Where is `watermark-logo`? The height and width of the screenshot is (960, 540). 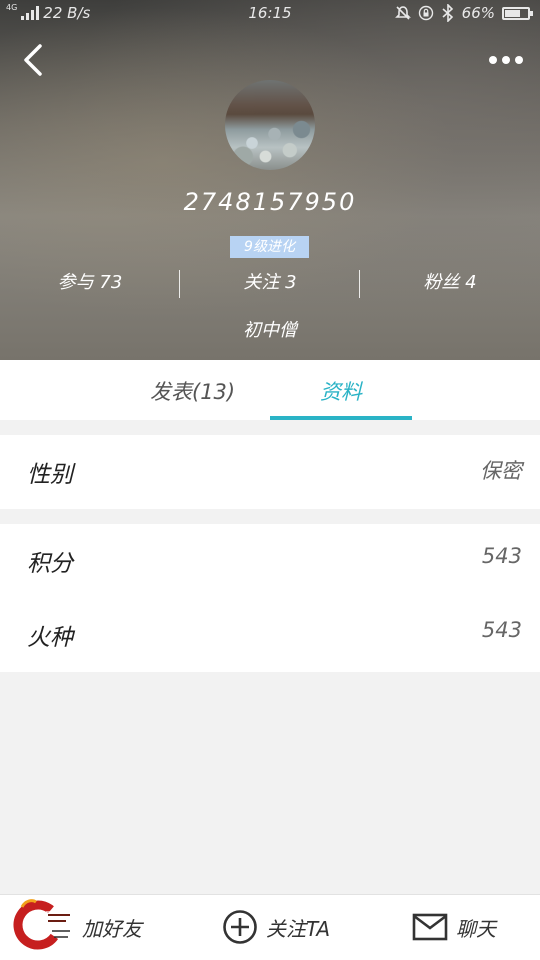
watermark-logo is located at coordinates (63, 926).